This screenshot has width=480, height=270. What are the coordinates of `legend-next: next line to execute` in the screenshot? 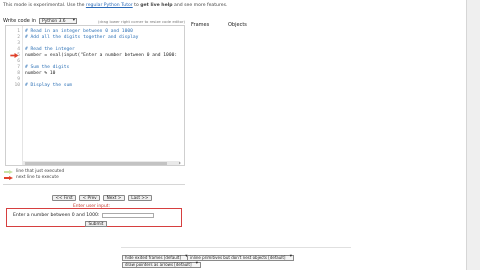 It's located at (31, 177).